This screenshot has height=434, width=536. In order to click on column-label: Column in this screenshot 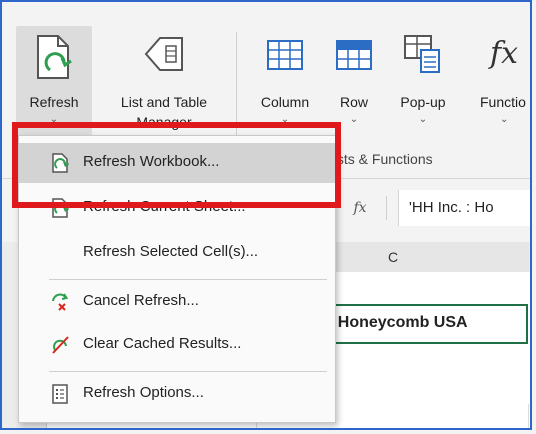, I will do `click(285, 102)`.